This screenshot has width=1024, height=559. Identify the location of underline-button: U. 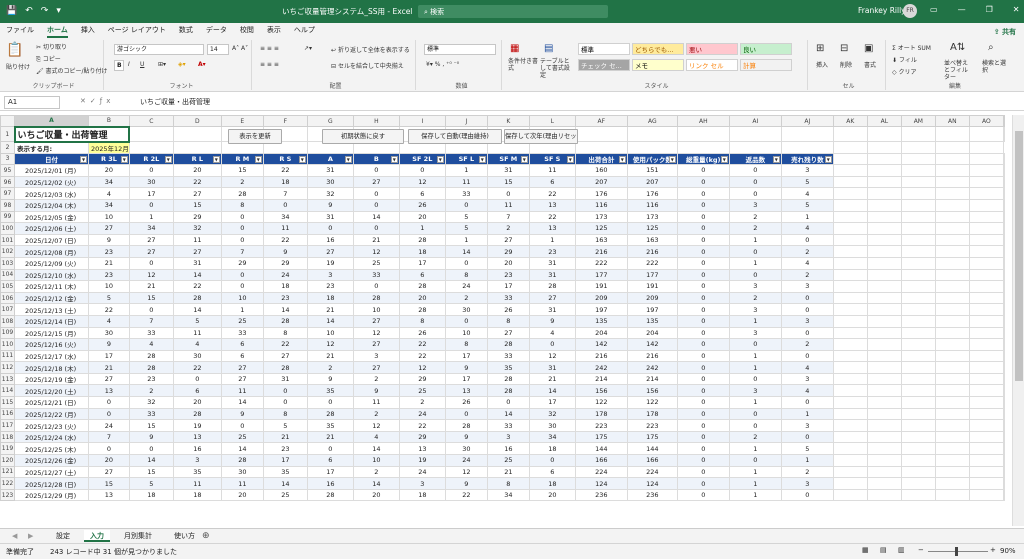
(142, 64).